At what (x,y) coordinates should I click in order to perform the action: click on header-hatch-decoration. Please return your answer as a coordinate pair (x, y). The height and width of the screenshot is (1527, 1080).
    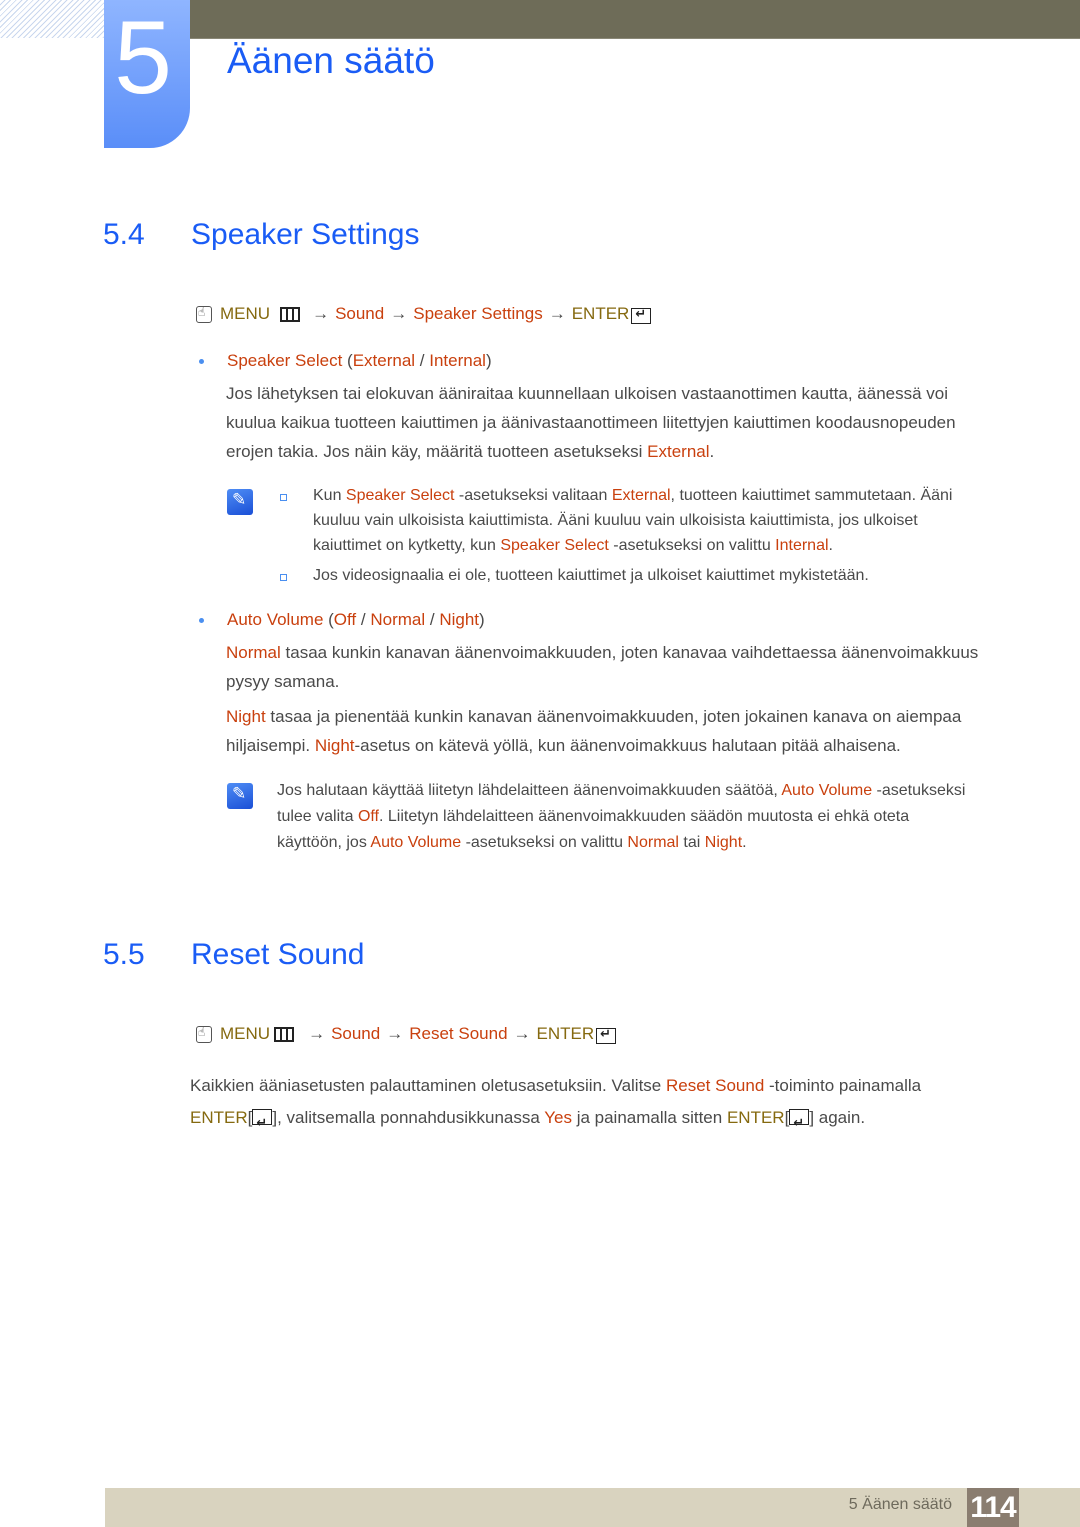
    Looking at the image, I should click on (52, 19).